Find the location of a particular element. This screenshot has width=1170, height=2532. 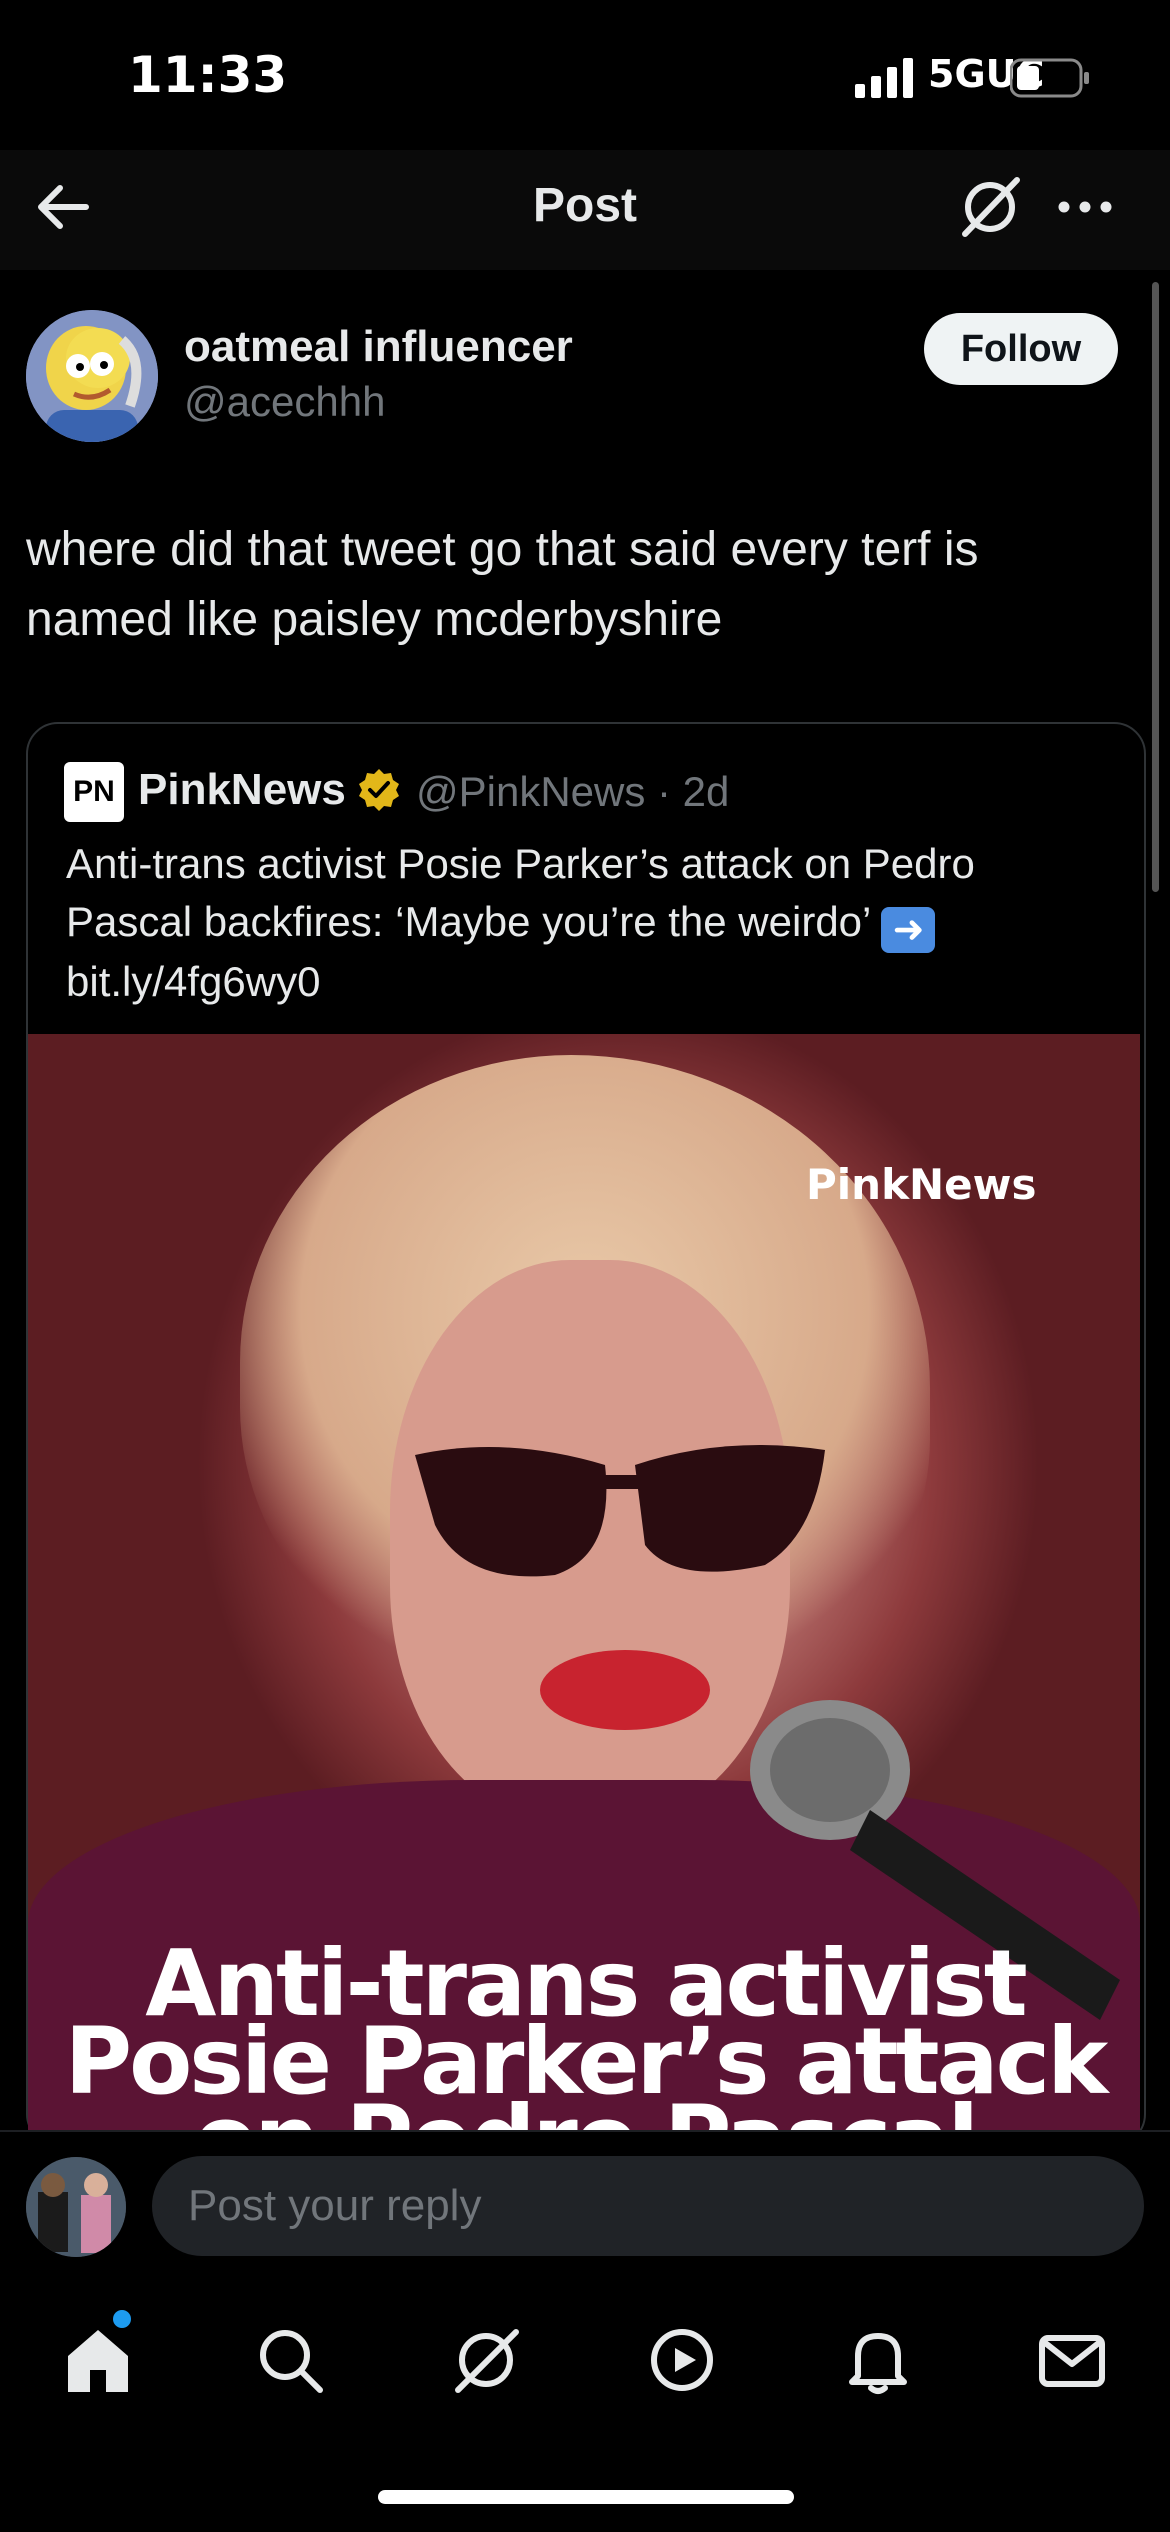

notification-dot is located at coordinates (122, 2319).